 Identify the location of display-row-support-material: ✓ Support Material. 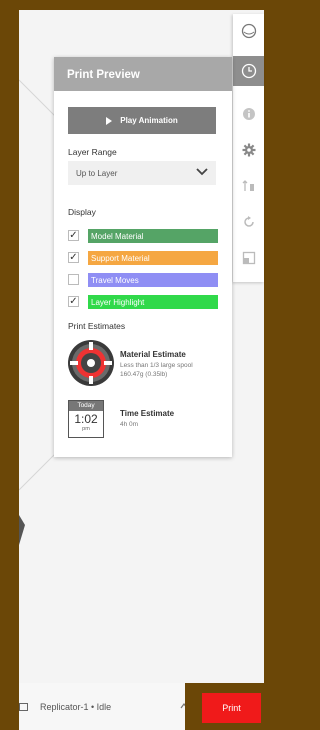
(143, 258).